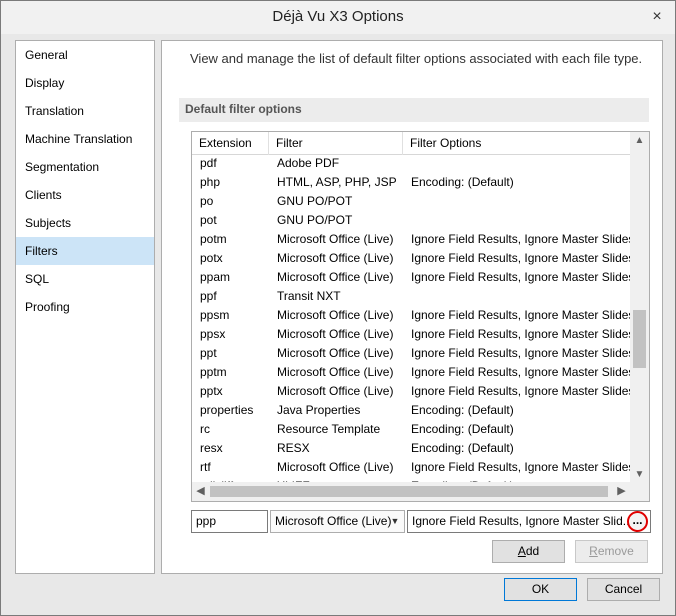 This screenshot has width=676, height=616. Describe the element at coordinates (395, 521) in the screenshot. I see `chevron-down-icon: ▼` at that location.